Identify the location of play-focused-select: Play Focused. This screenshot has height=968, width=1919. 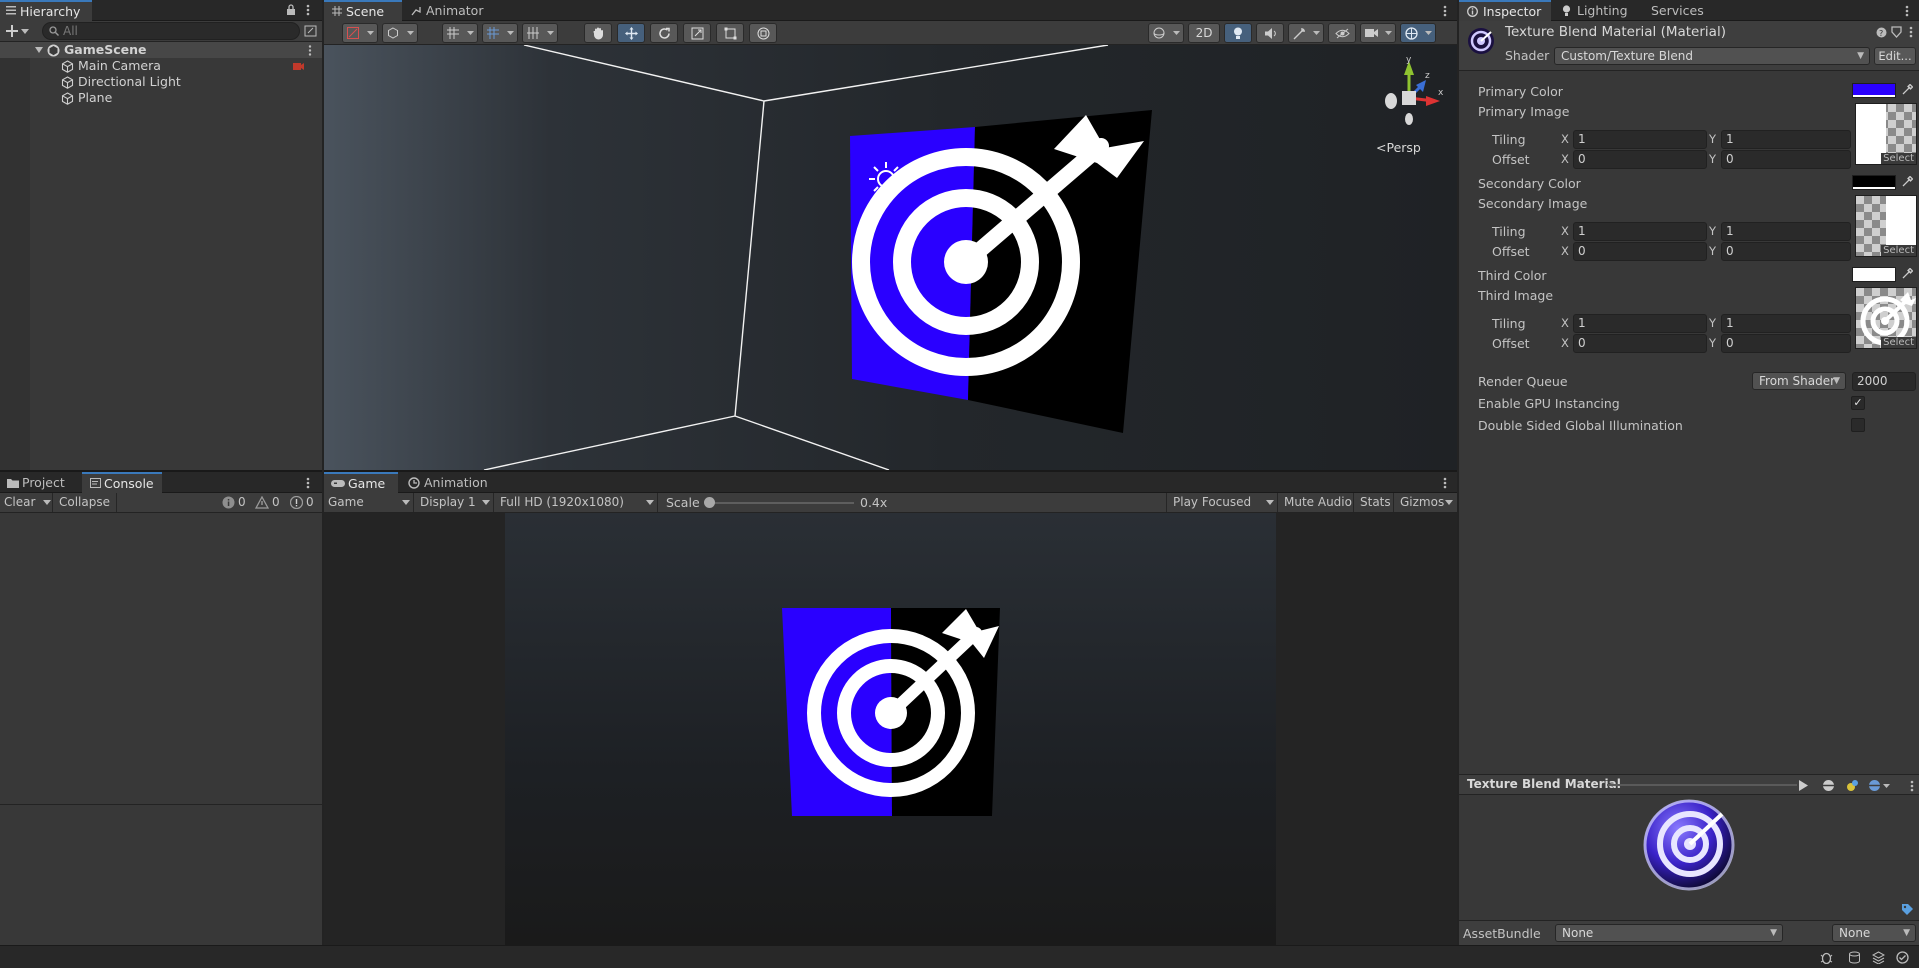
(1222, 502).